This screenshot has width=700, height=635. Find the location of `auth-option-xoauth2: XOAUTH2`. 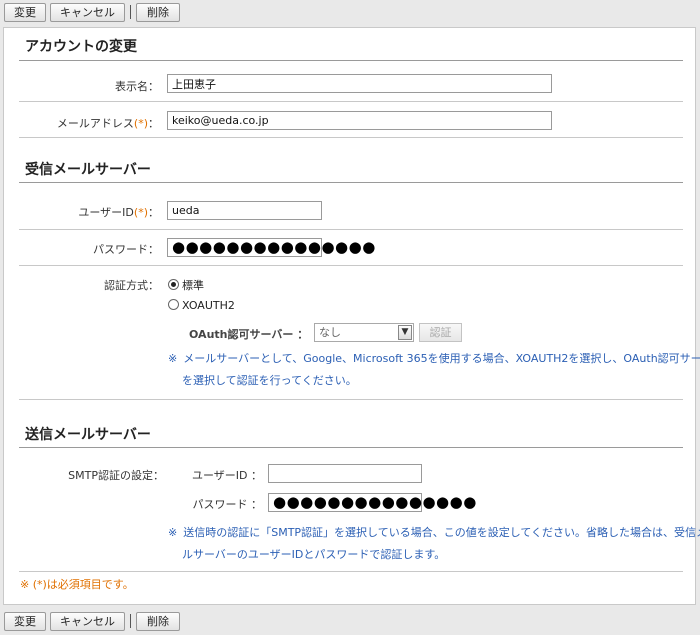

auth-option-xoauth2: XOAUTH2 is located at coordinates (201, 305).